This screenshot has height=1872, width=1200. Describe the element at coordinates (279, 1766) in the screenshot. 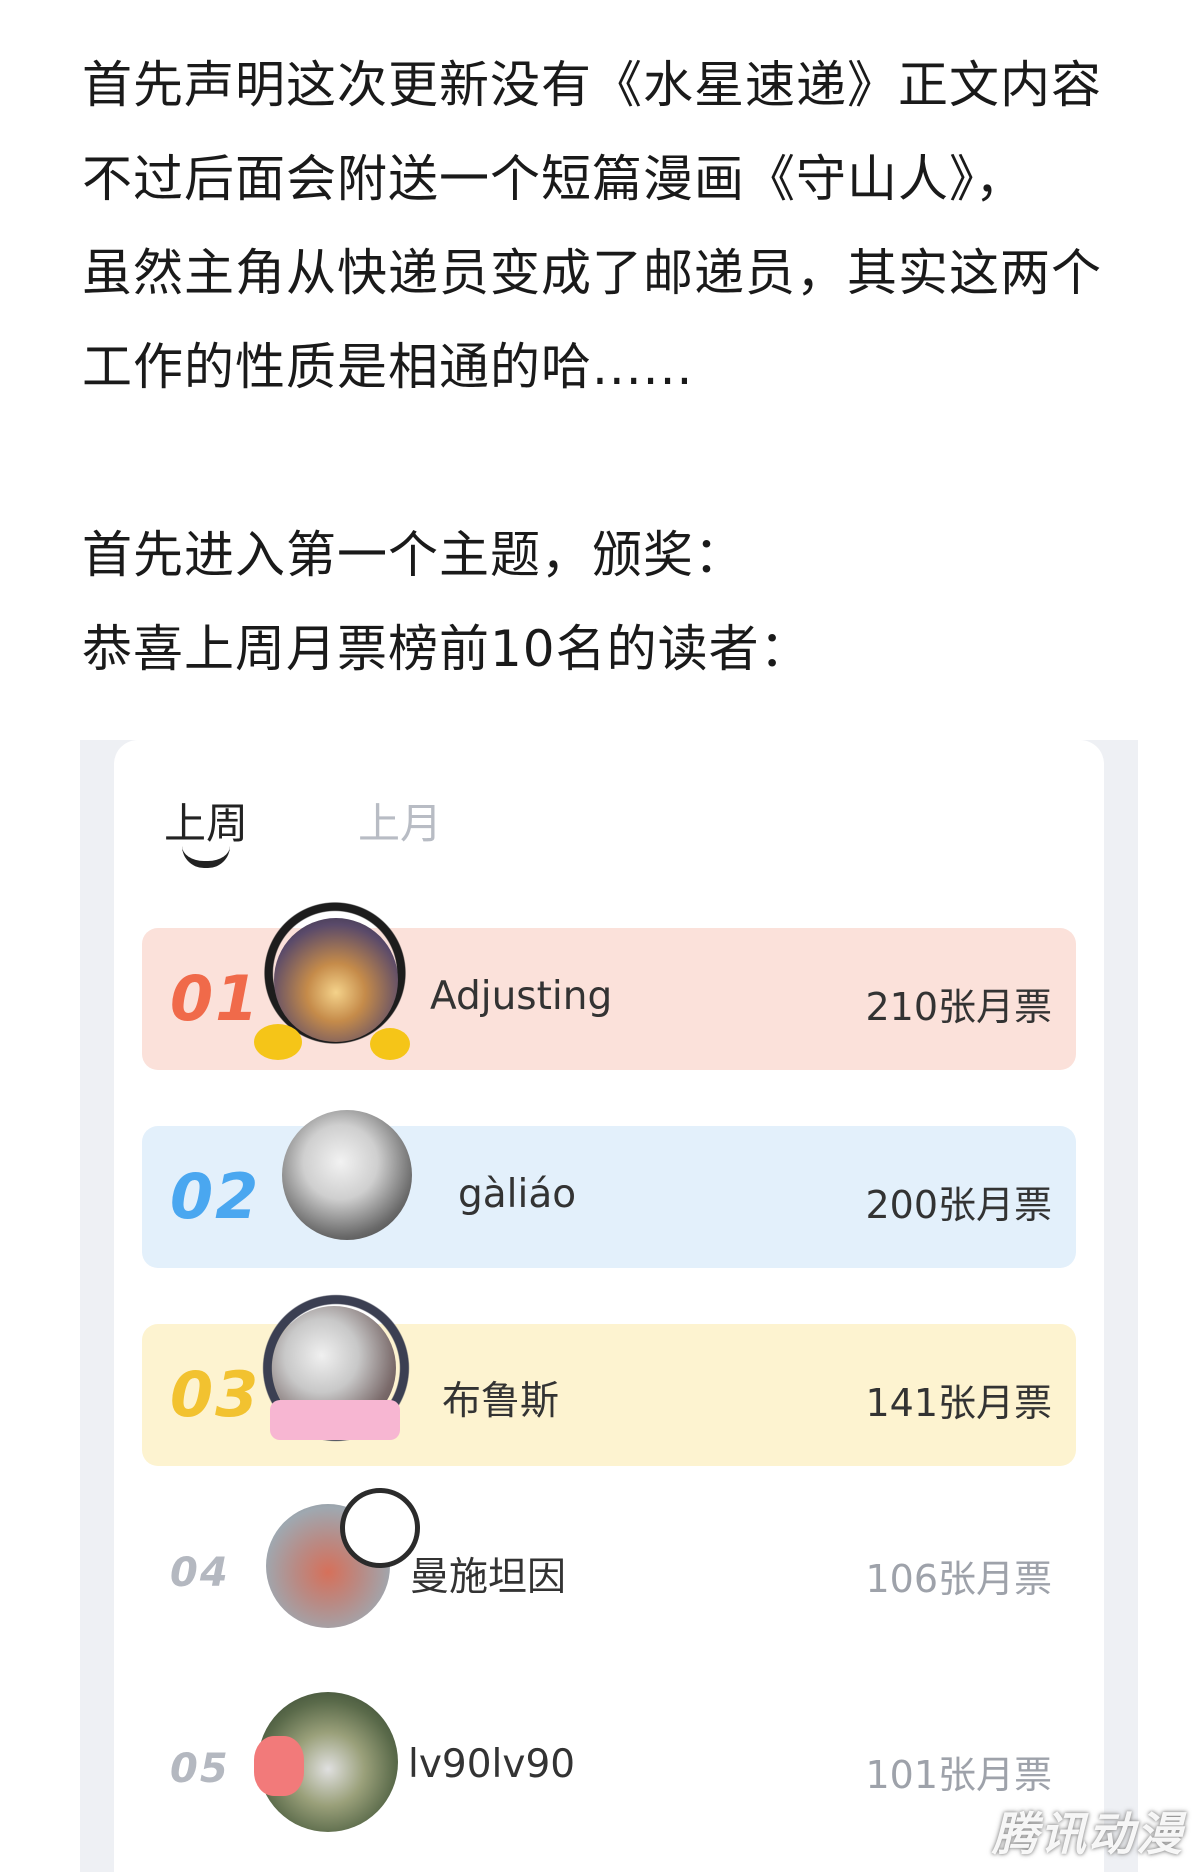

I see `pixel-character-icon` at that location.